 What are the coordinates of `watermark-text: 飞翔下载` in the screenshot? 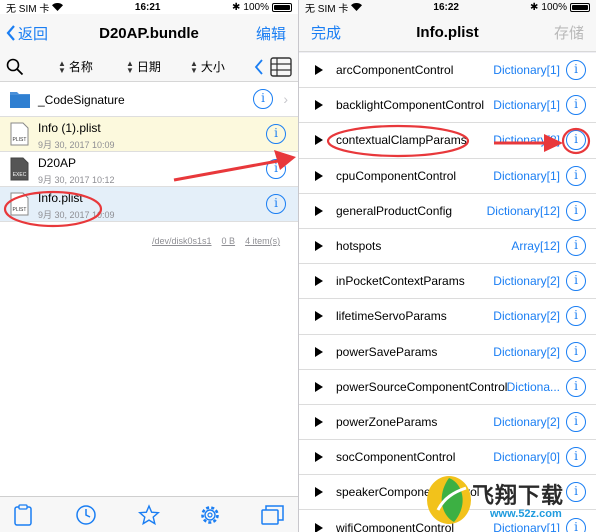 It's located at (518, 495).